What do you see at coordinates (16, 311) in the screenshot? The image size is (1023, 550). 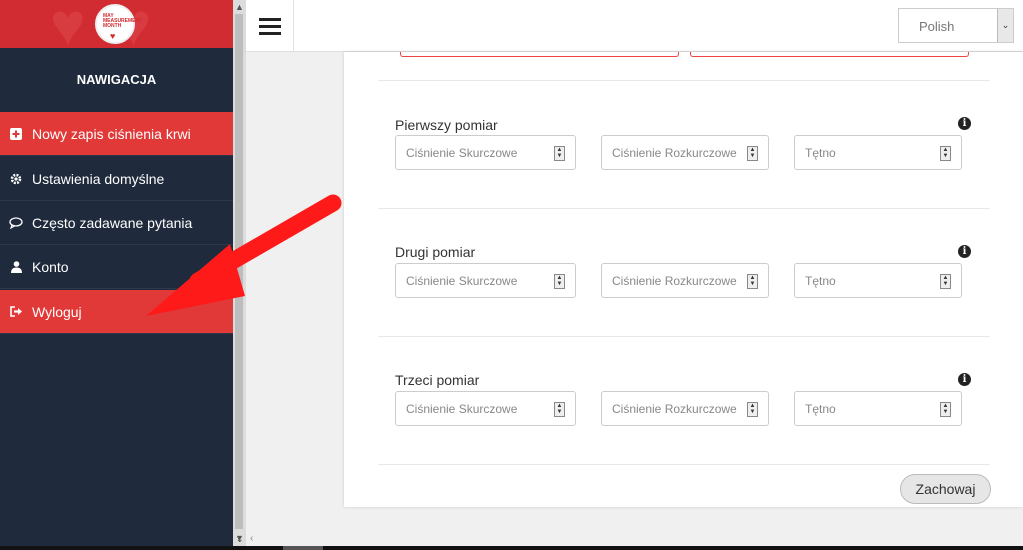 I see `sign-out-icon` at bounding box center [16, 311].